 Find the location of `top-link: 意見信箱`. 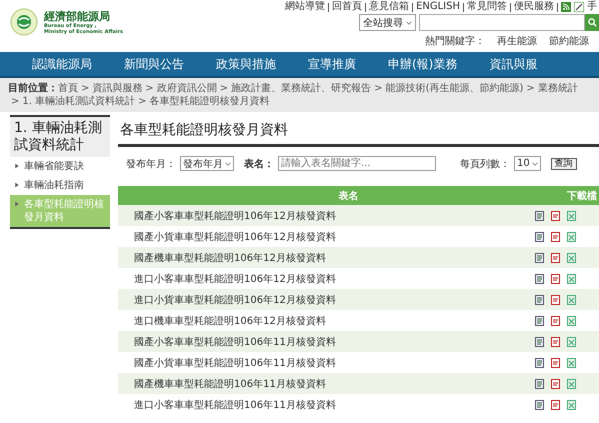

top-link: 意見信箱 is located at coordinates (389, 7).